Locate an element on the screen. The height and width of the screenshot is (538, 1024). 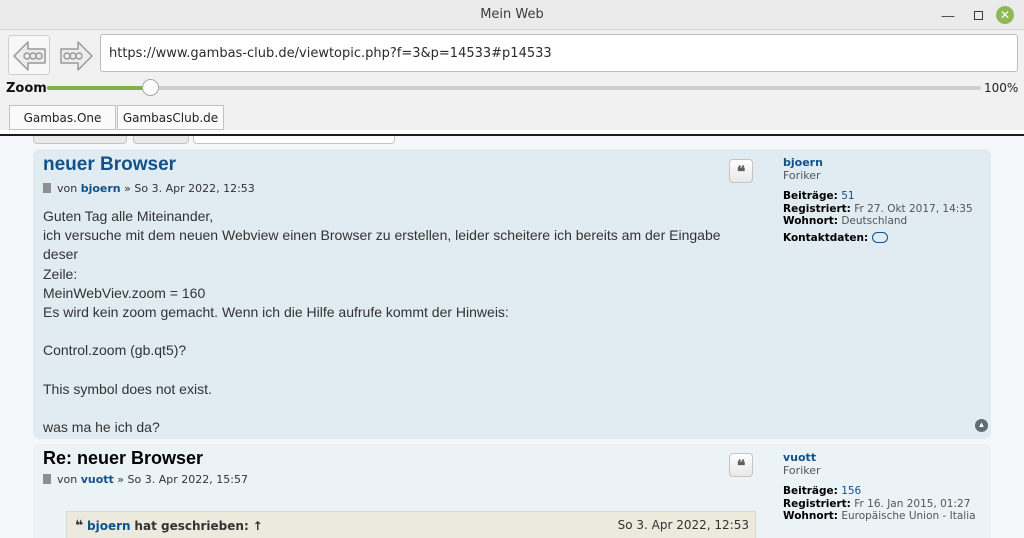
close-icon: ✕ is located at coordinates (1005, 15).